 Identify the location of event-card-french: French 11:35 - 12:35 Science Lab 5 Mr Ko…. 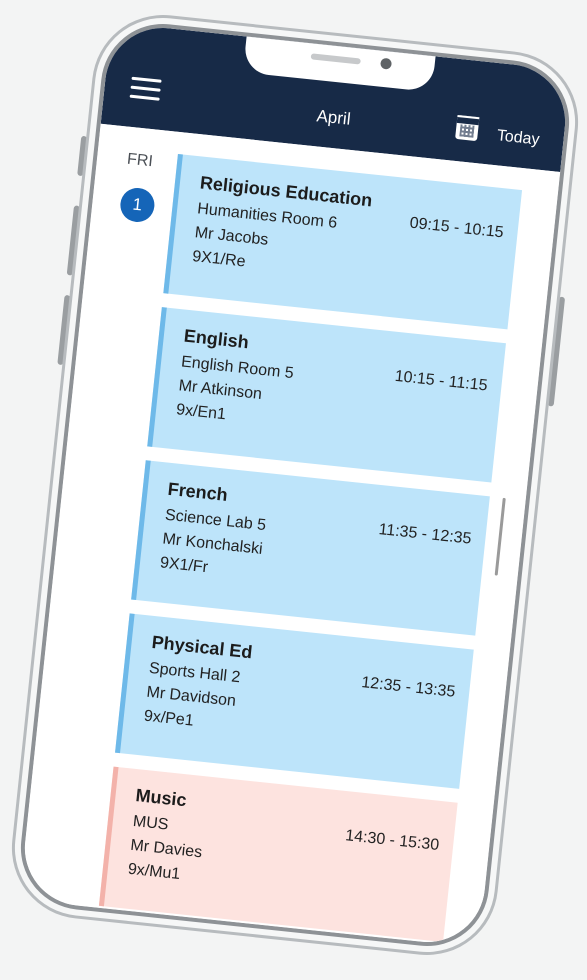
(310, 548).